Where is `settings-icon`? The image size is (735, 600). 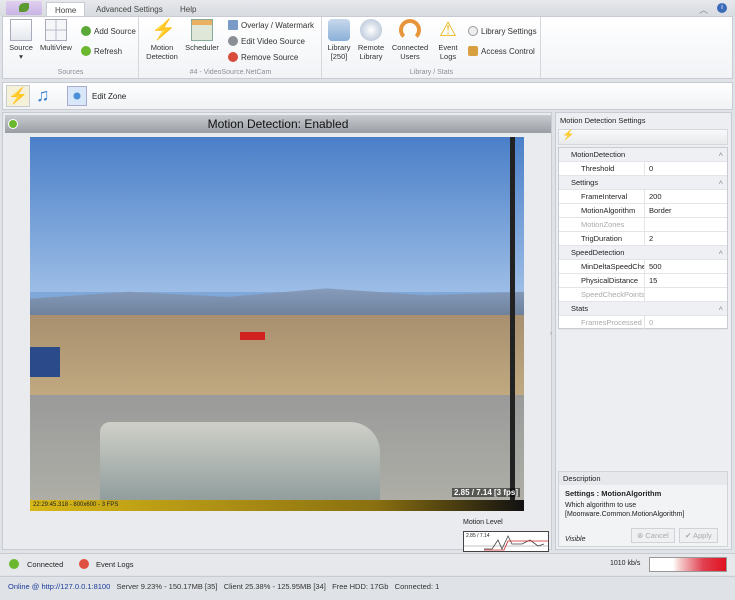 settings-icon is located at coordinates (473, 31).